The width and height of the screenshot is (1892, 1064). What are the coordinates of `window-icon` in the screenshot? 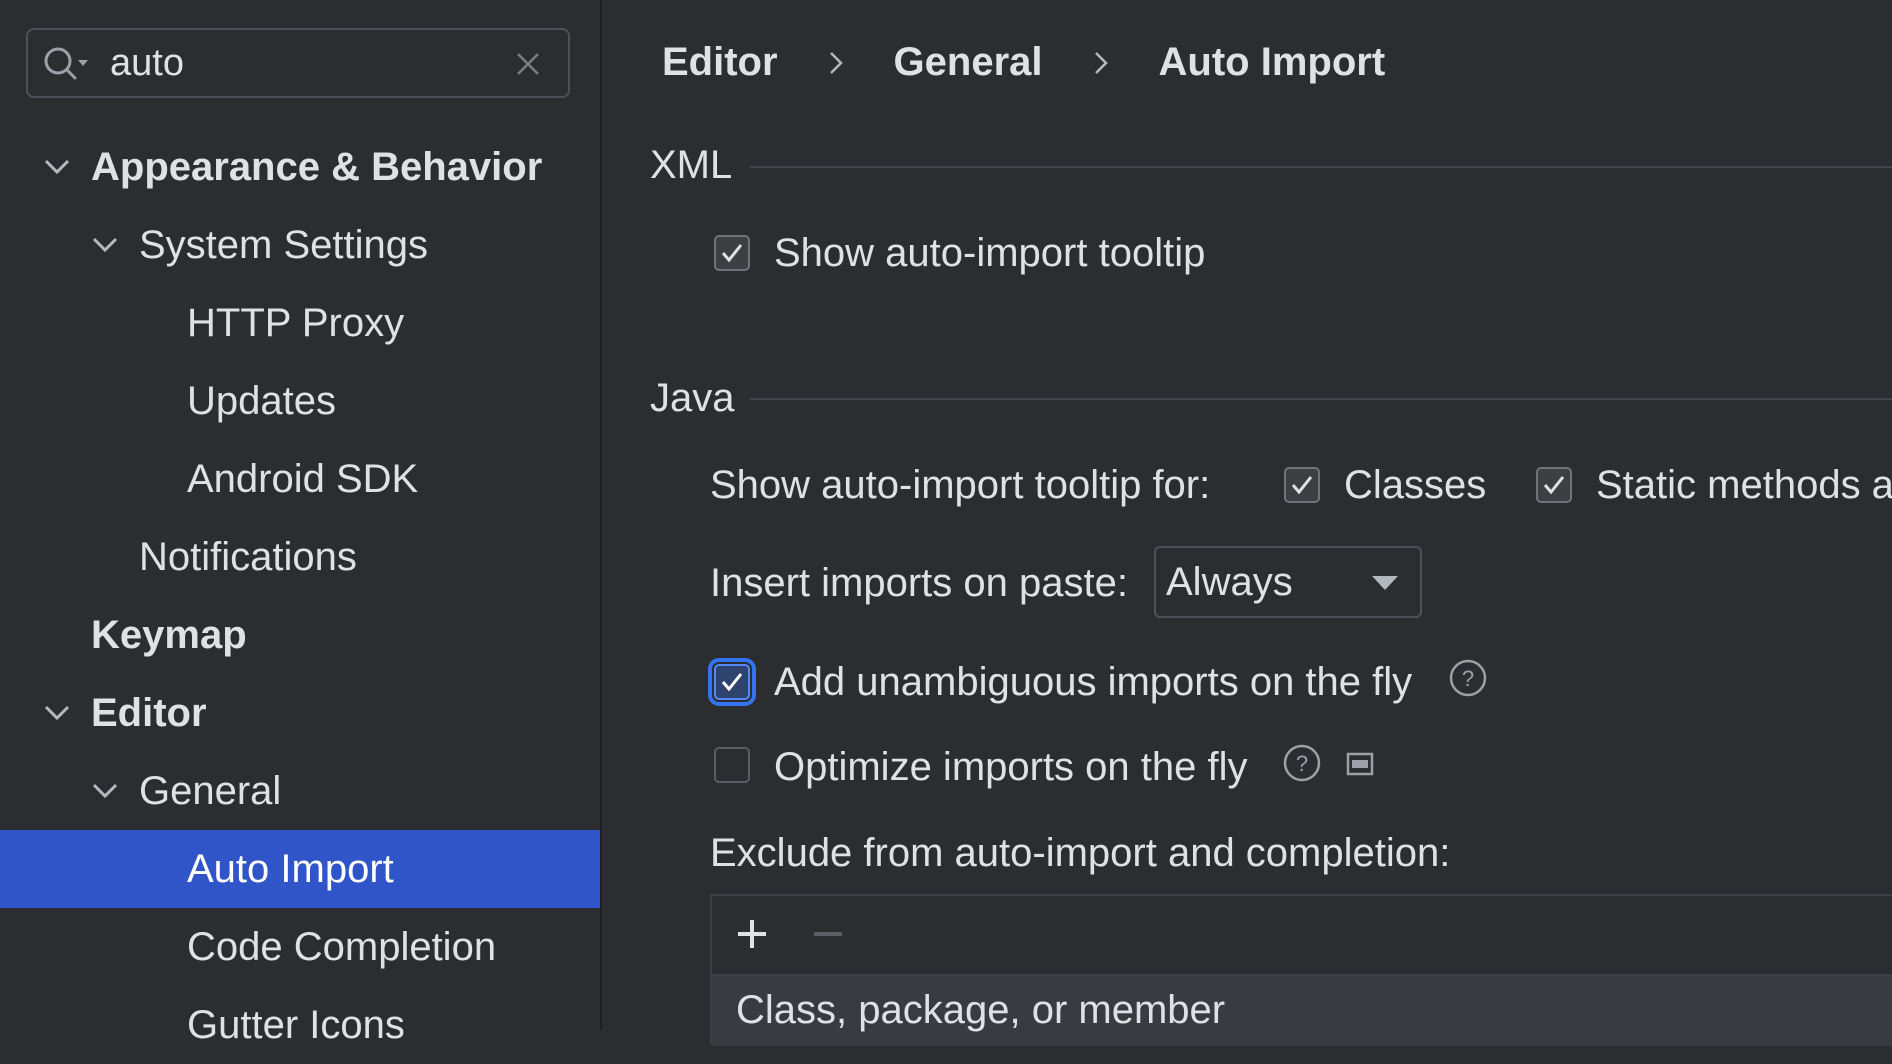 It's located at (1360, 764).